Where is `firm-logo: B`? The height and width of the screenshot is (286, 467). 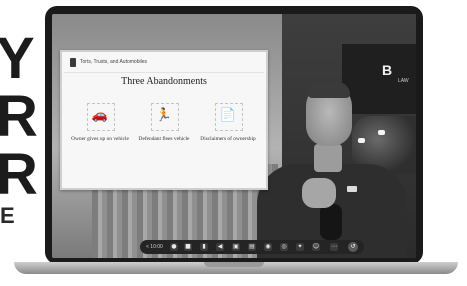 firm-logo: B is located at coordinates (387, 70).